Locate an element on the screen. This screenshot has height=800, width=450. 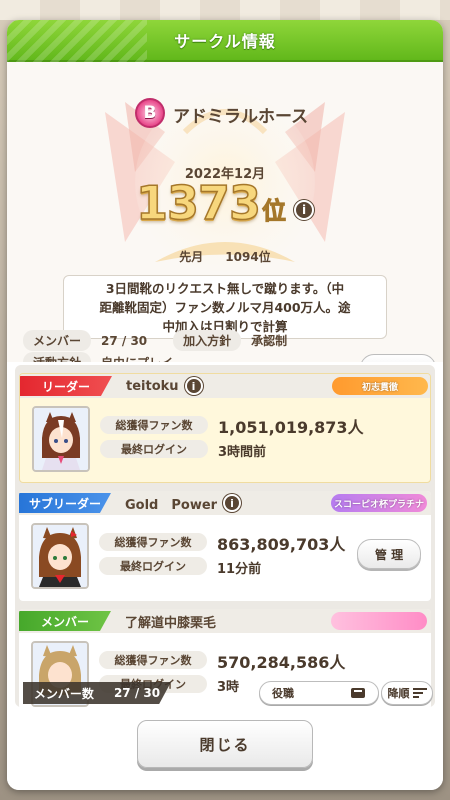
member-count-value: 27 / 30 is located at coordinates (137, 693).